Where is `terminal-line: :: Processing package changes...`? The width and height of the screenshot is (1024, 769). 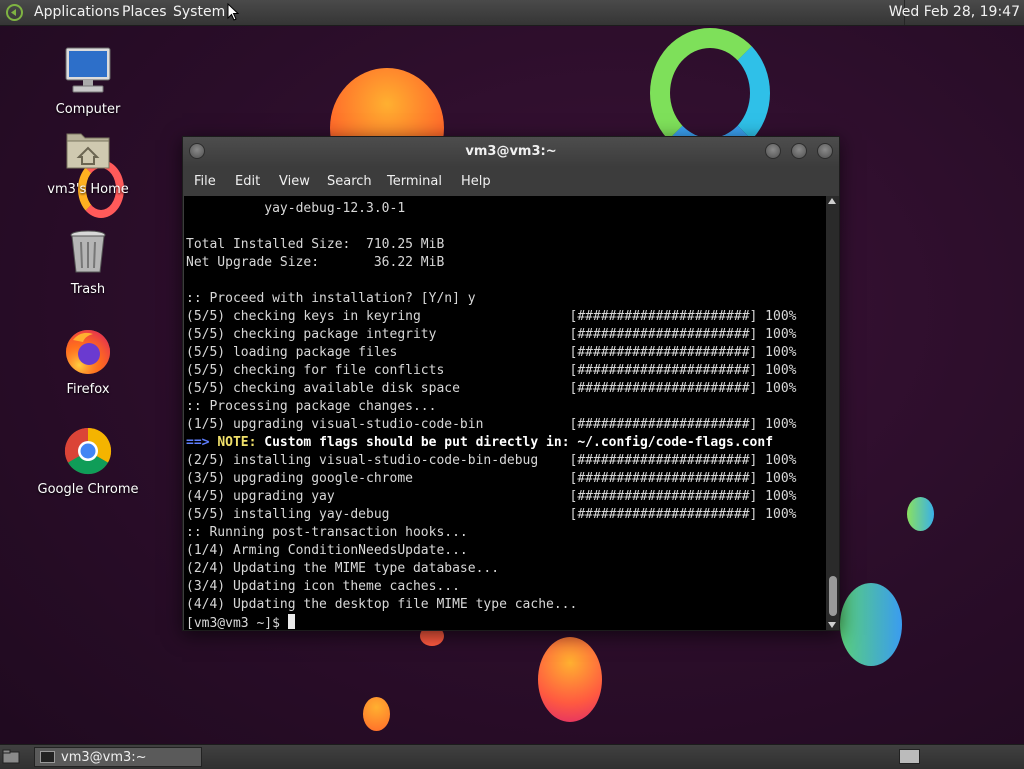
terminal-line: :: Processing package changes... is located at coordinates (311, 406).